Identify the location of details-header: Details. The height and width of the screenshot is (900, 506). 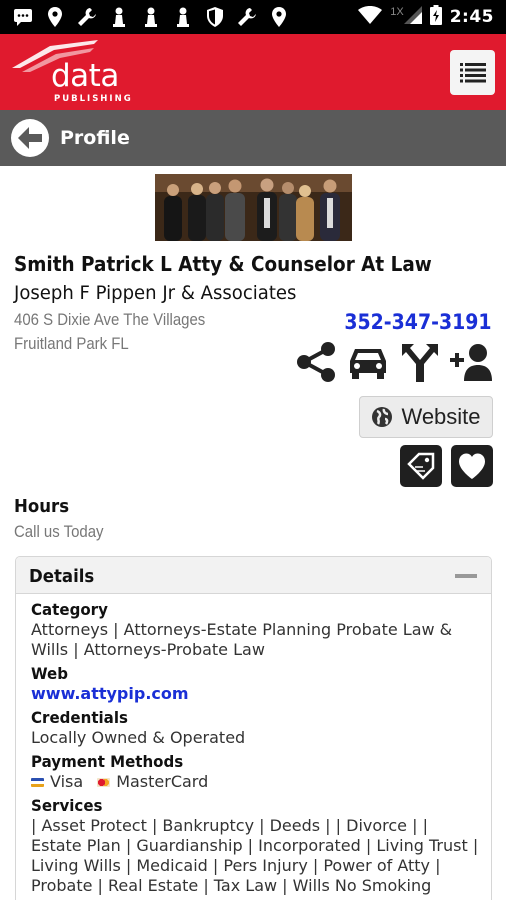
(253, 575).